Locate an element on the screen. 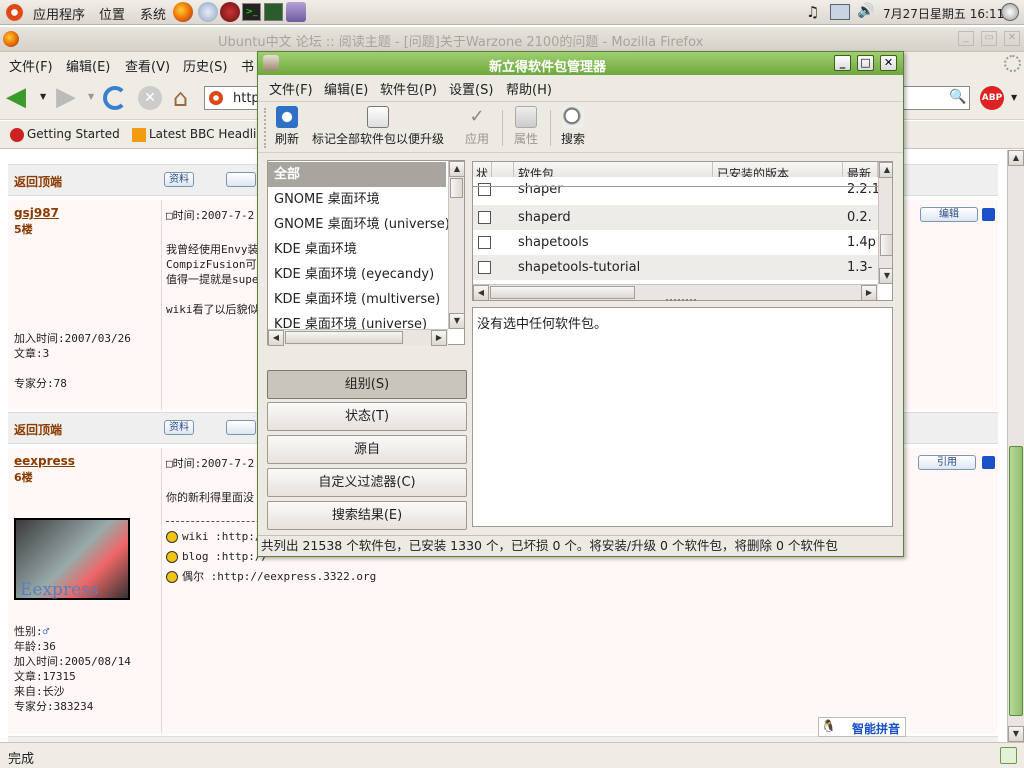 The height and width of the screenshot is (768, 1024). pidgin-launcher-icon is located at coordinates (230, 12).